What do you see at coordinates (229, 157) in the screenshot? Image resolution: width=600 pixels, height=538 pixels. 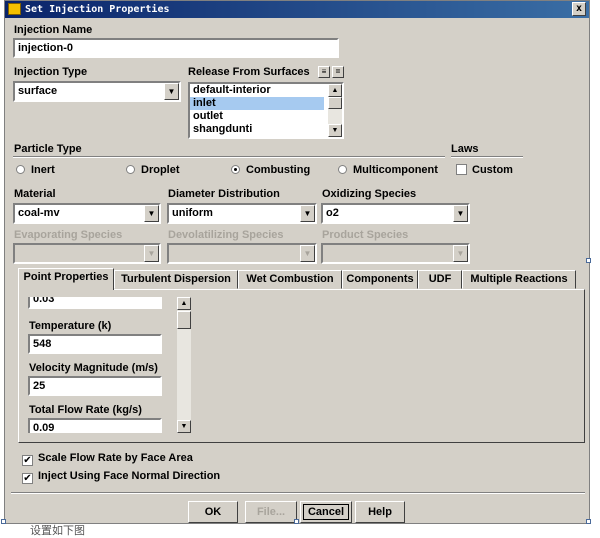 I see `particle-type-divider` at bounding box center [229, 157].